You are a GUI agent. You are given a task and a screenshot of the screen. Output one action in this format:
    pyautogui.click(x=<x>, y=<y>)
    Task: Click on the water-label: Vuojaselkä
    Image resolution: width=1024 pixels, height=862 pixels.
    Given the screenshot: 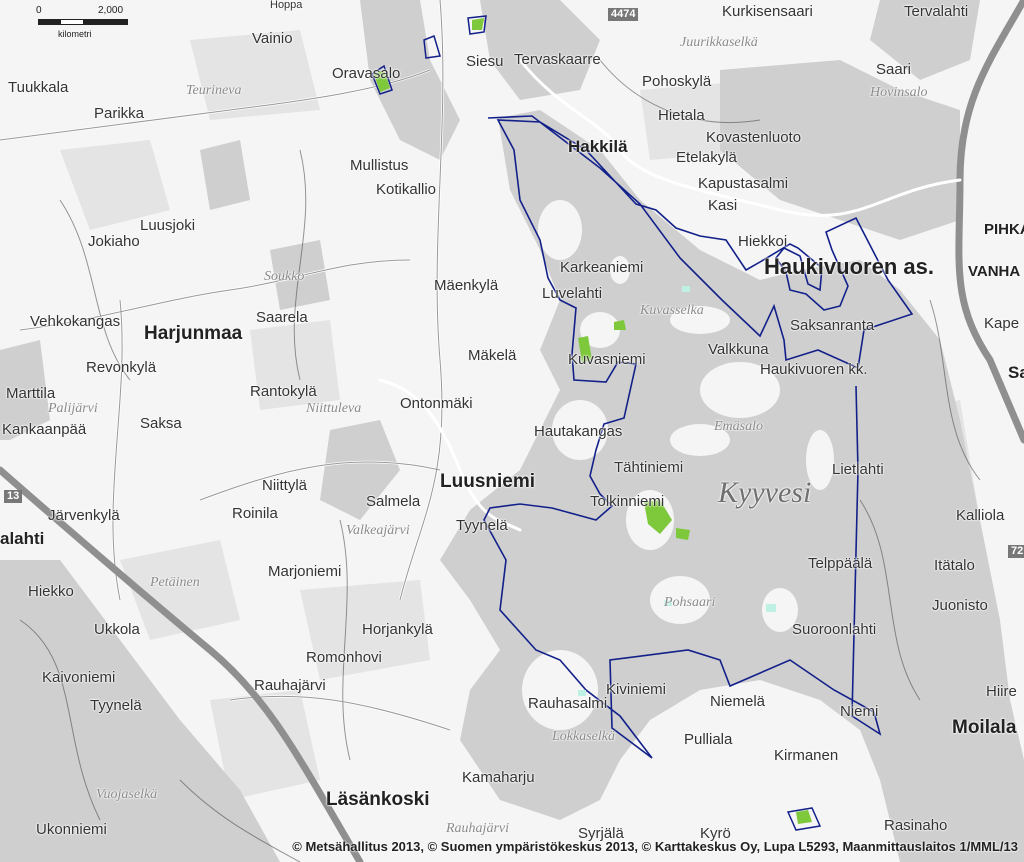 What is the action you would take?
    pyautogui.click(x=127, y=794)
    